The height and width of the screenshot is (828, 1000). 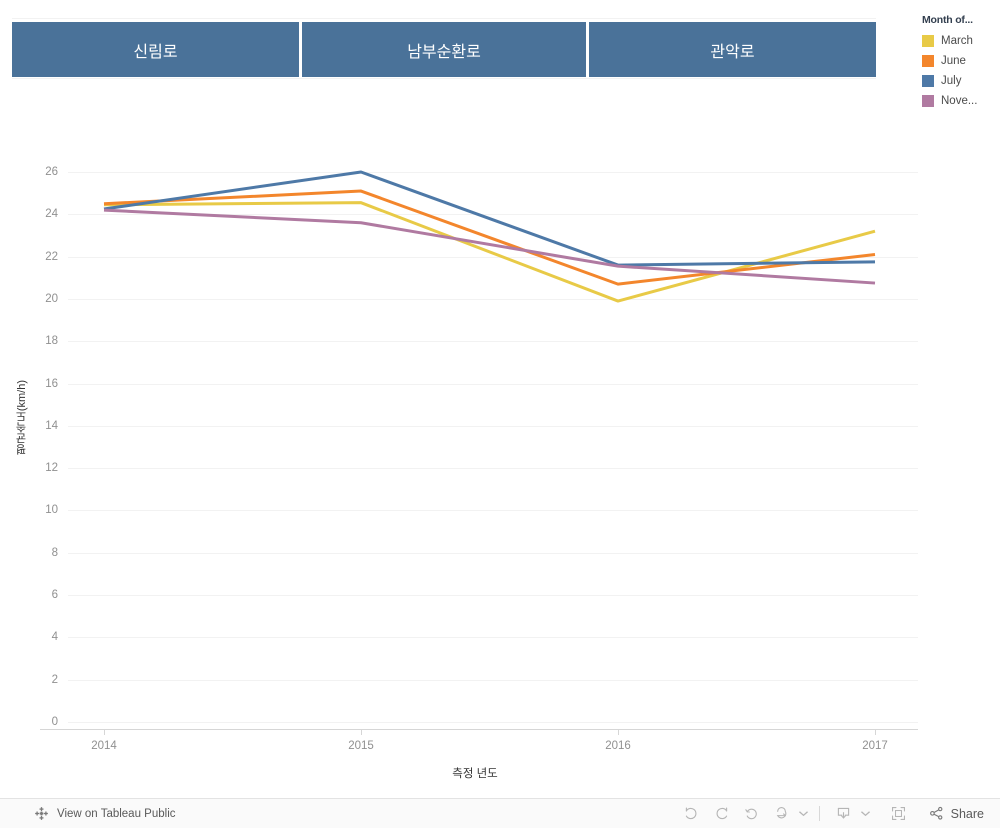 I want to click on redo-icon, so click(x=722, y=814).